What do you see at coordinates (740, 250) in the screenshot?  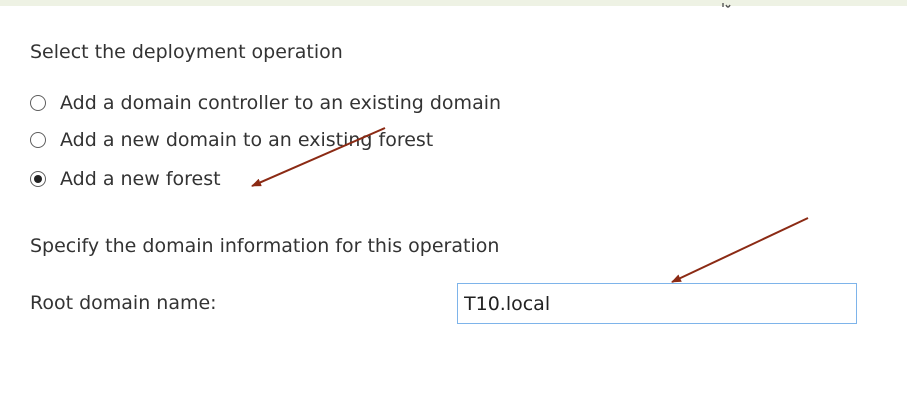 I see `annotation-arrow-to-root-domain` at bounding box center [740, 250].